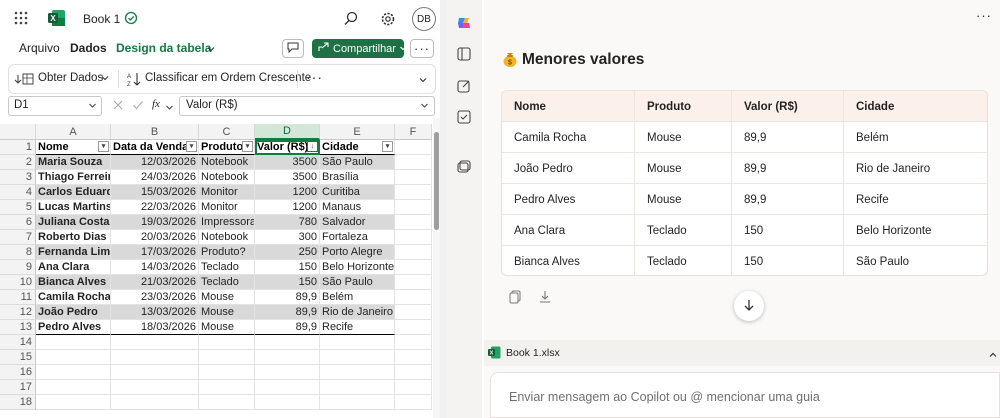 This screenshot has height=418, width=1000. What do you see at coordinates (88, 48) in the screenshot?
I see `tab-dados: Dados` at bounding box center [88, 48].